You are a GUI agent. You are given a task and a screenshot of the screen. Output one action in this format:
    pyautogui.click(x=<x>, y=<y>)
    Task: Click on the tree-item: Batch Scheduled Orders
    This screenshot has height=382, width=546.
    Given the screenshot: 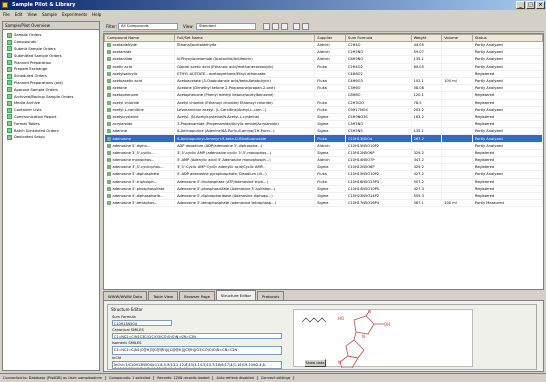 What is the action you would take?
    pyautogui.click(x=53, y=130)
    